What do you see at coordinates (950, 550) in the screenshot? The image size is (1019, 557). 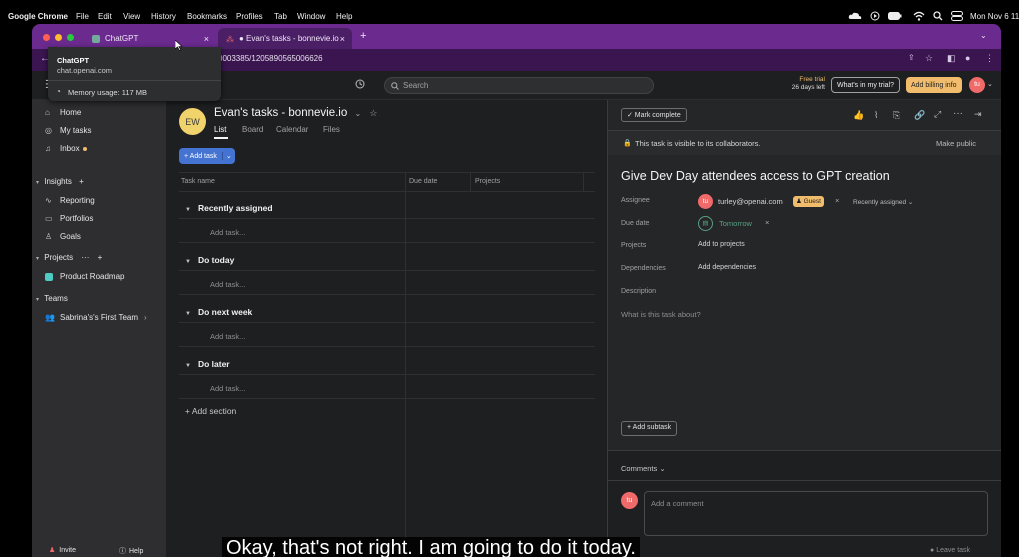 I see `leave-task-button: ● Leave task` at bounding box center [950, 550].